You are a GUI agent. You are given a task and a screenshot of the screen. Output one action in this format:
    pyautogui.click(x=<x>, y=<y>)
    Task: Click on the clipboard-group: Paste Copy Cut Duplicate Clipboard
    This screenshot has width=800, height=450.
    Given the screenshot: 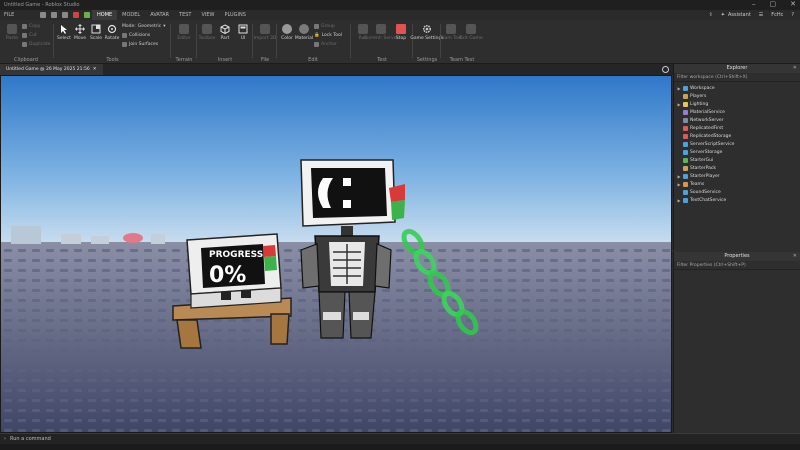 What is the action you would take?
    pyautogui.click(x=26, y=42)
    